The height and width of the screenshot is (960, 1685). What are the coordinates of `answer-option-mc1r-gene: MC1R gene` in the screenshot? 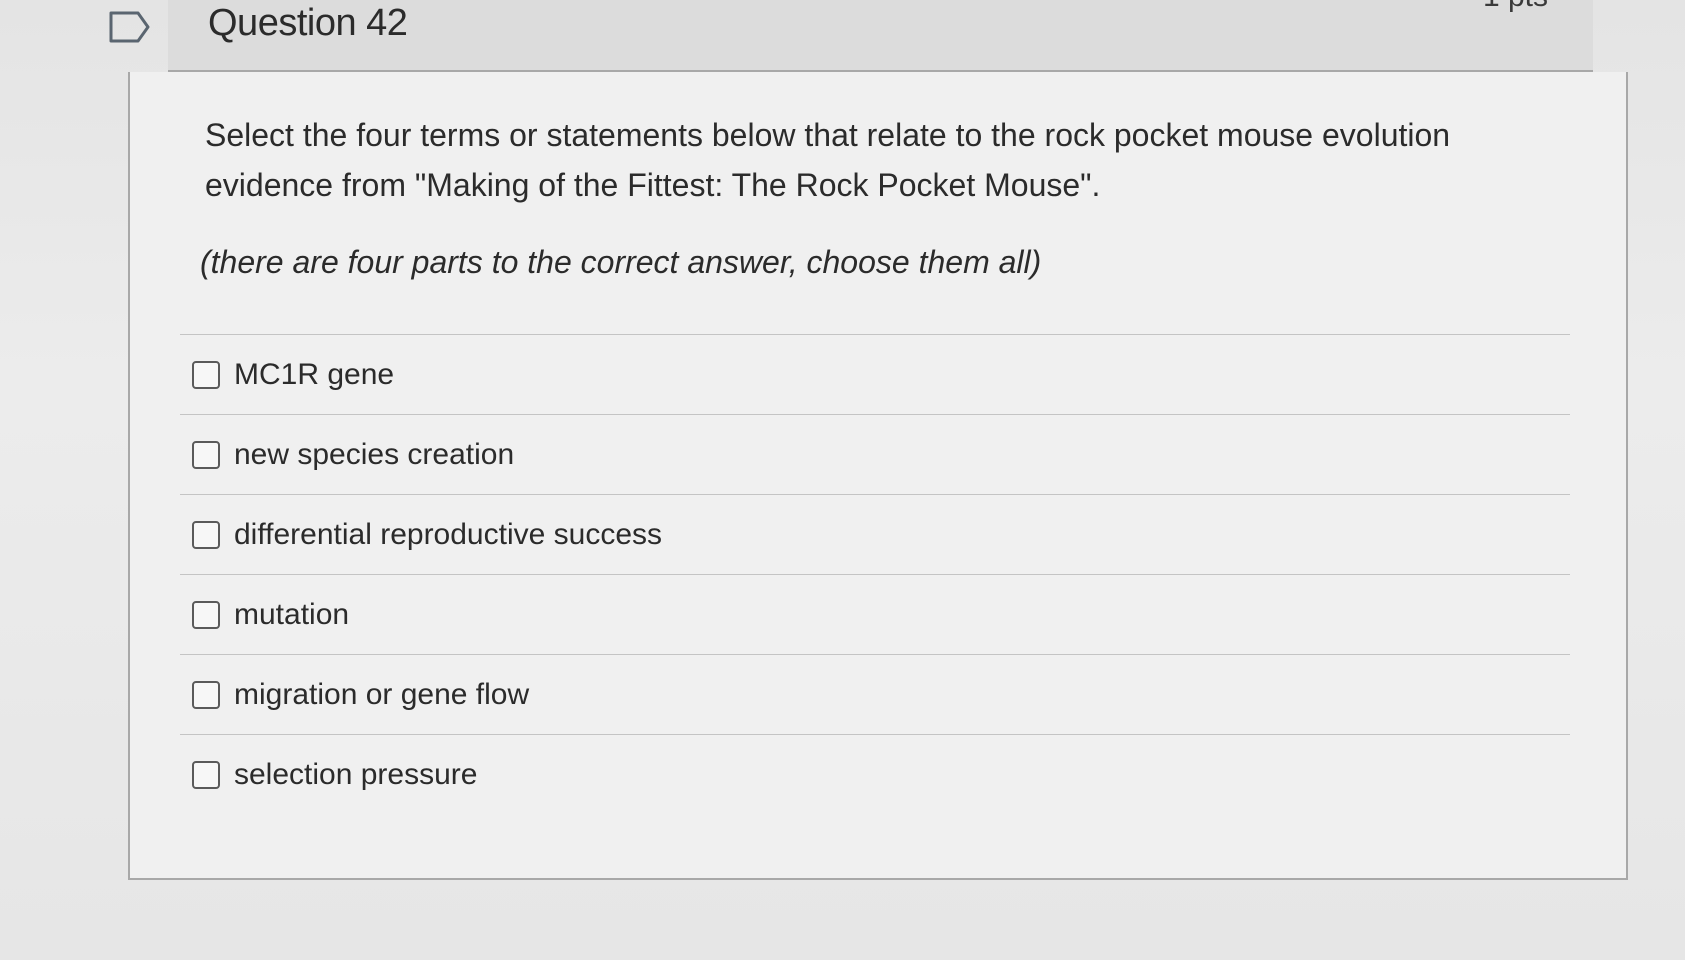 It's located at (875, 375).